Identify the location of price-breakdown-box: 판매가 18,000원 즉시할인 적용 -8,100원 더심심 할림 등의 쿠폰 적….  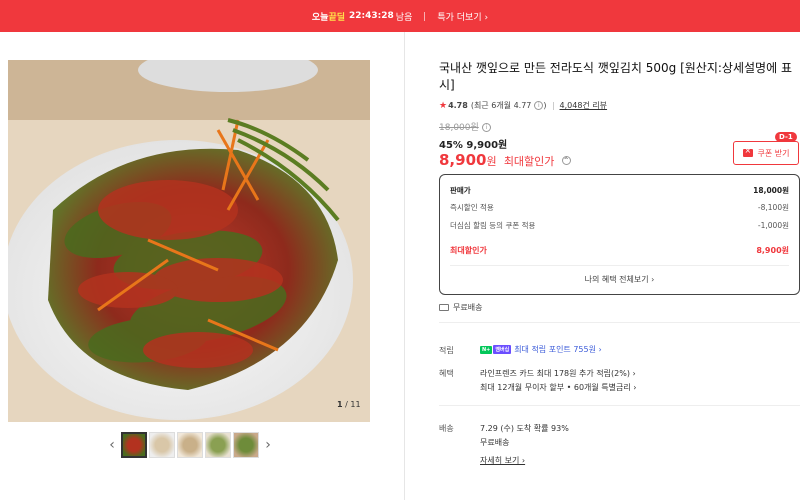
(619, 234).